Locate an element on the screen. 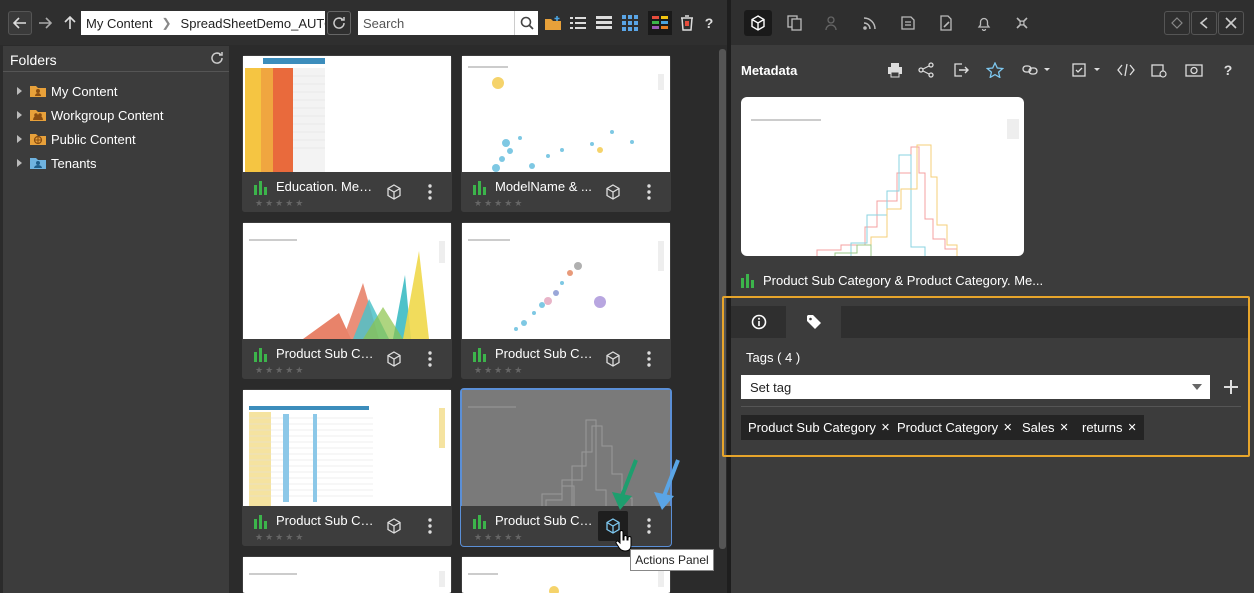 This screenshot has height=593, width=1254. report-card is located at coordinates (347, 574).